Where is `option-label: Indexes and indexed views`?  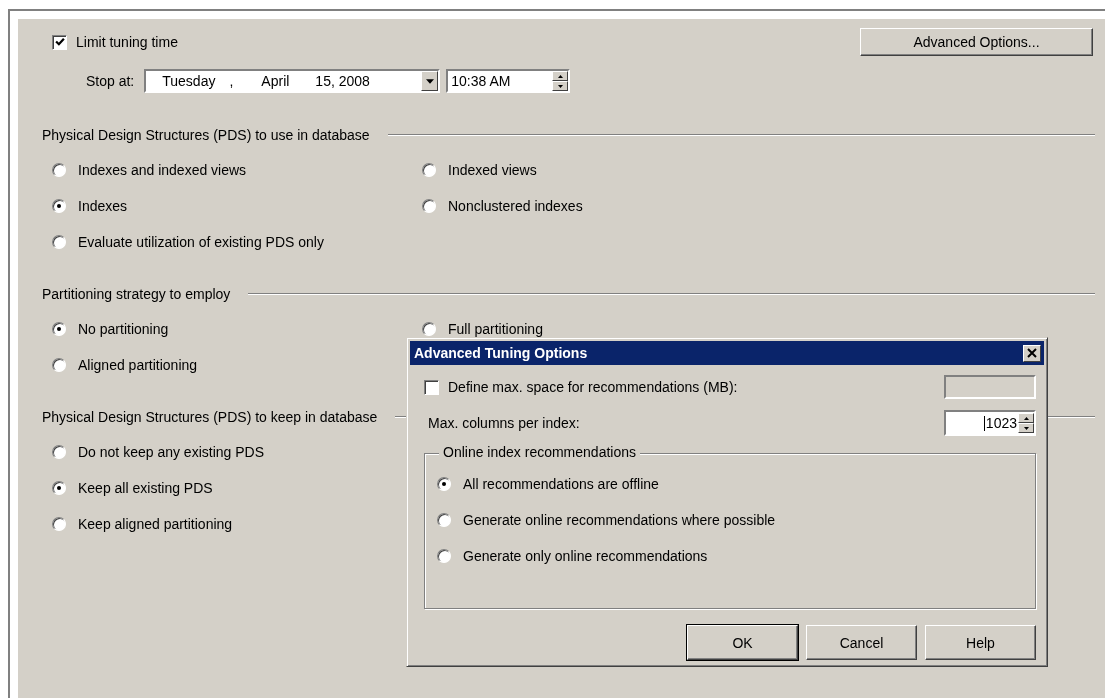
option-label: Indexes and indexed views is located at coordinates (162, 170).